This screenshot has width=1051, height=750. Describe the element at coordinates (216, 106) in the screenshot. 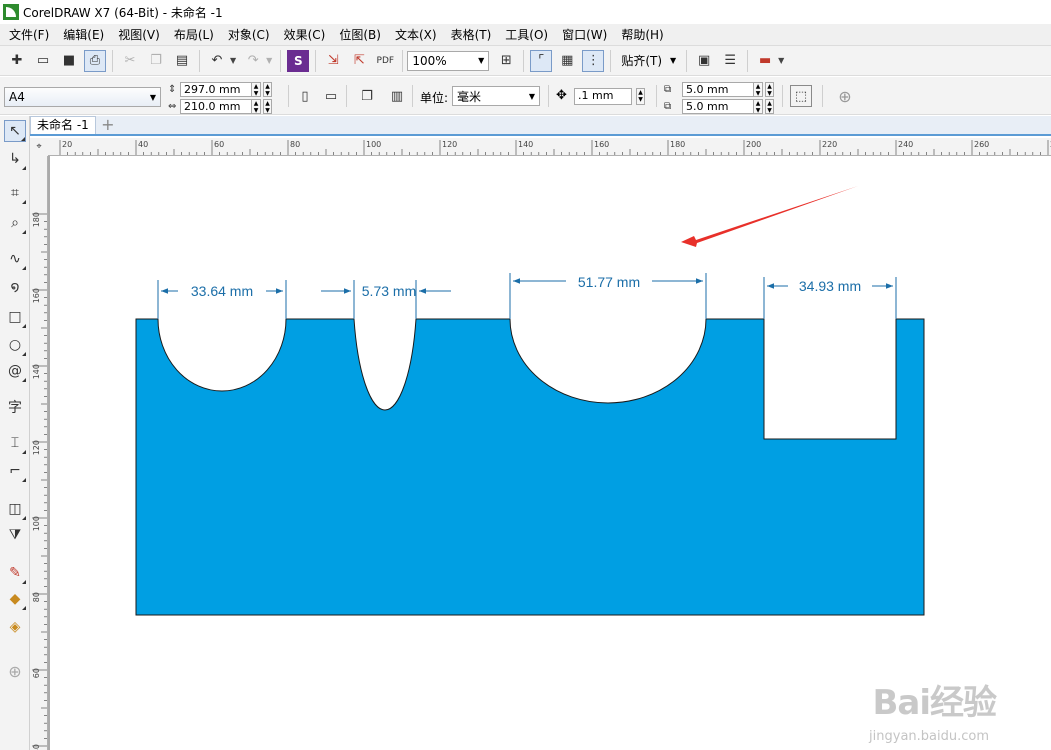

I see `page-height-input: 210.0 mm` at that location.